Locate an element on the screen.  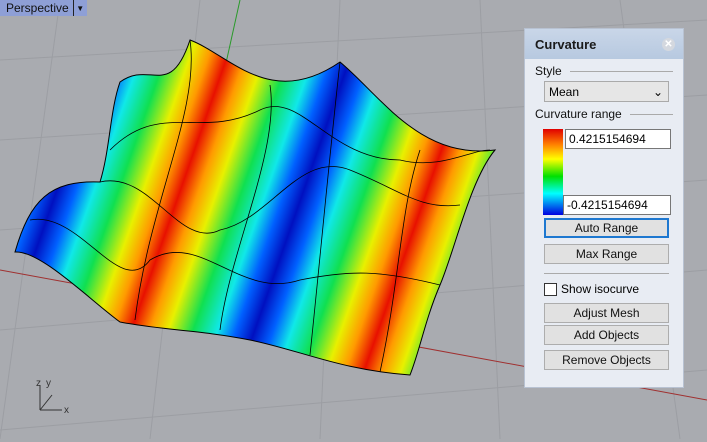
checkbox-box is located at coordinates (550, 289).